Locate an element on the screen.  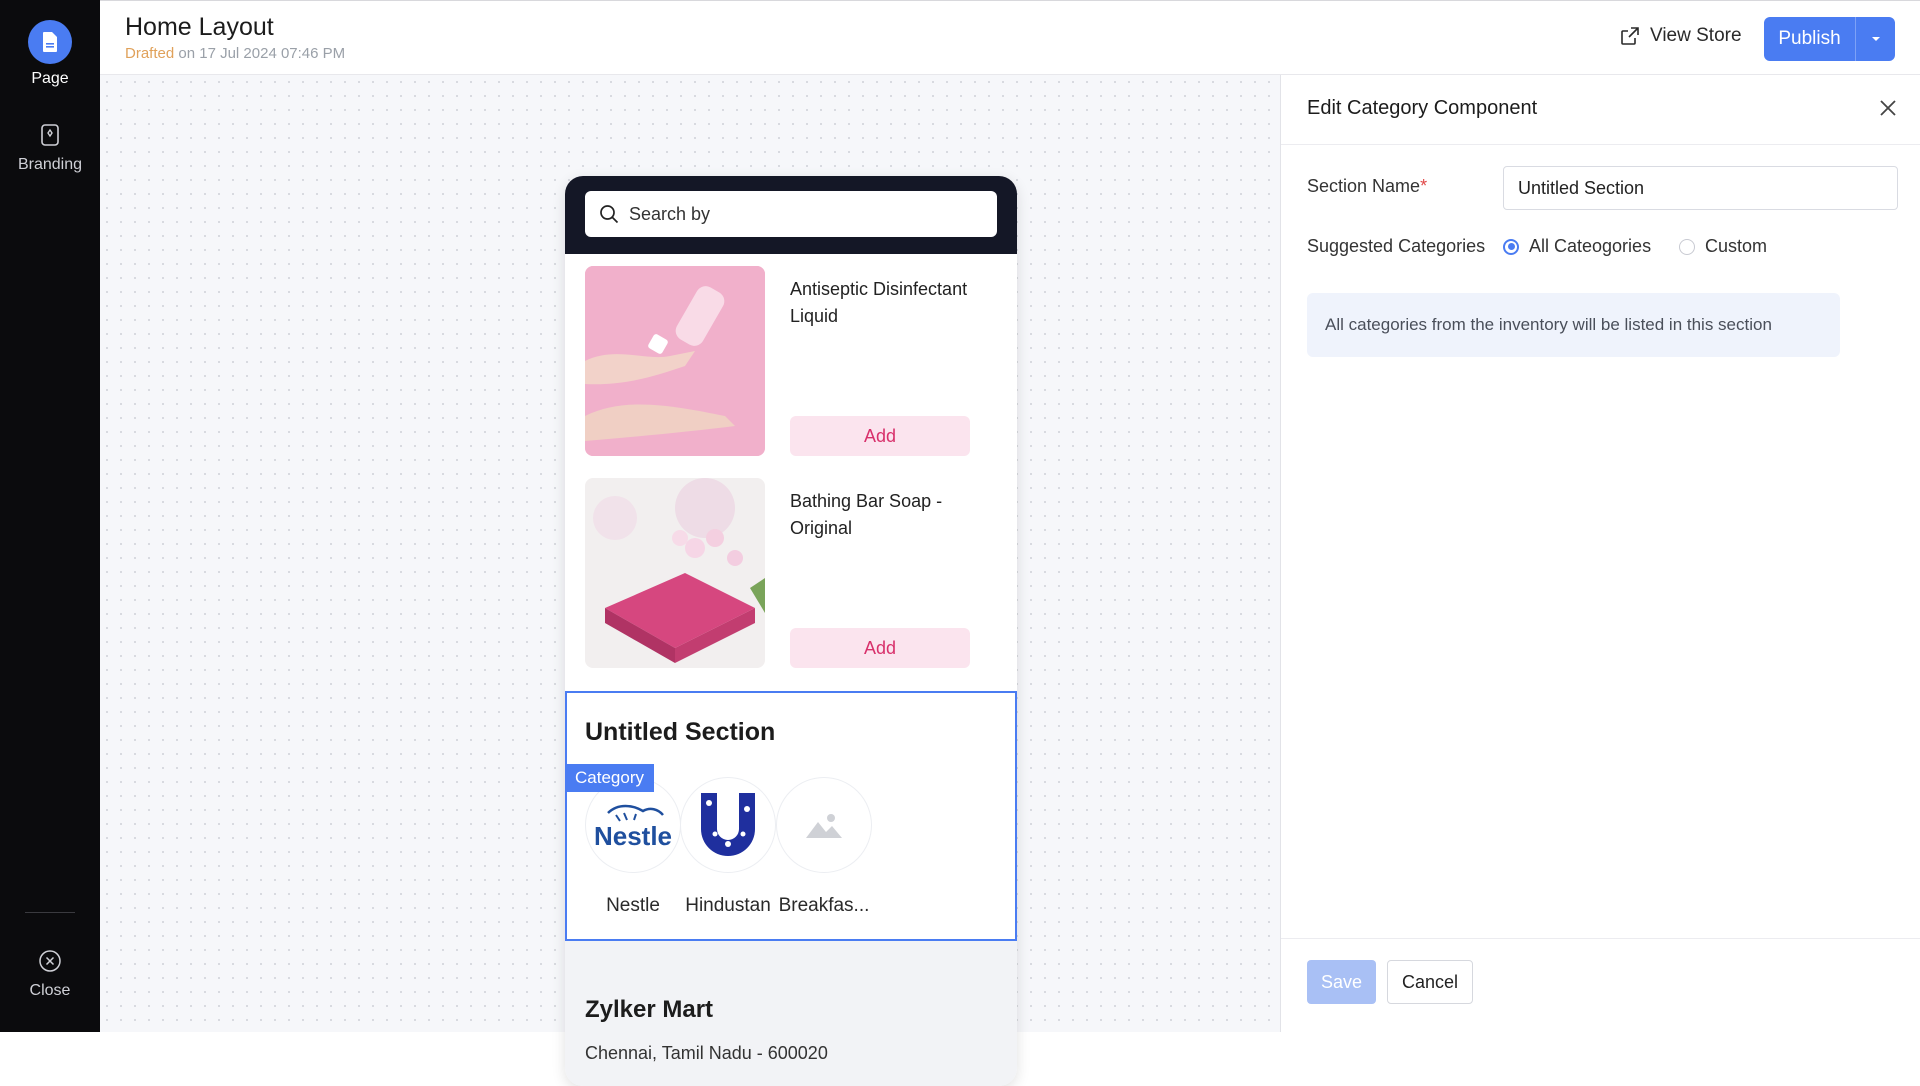
caret-down-icon is located at coordinates (1875, 39).